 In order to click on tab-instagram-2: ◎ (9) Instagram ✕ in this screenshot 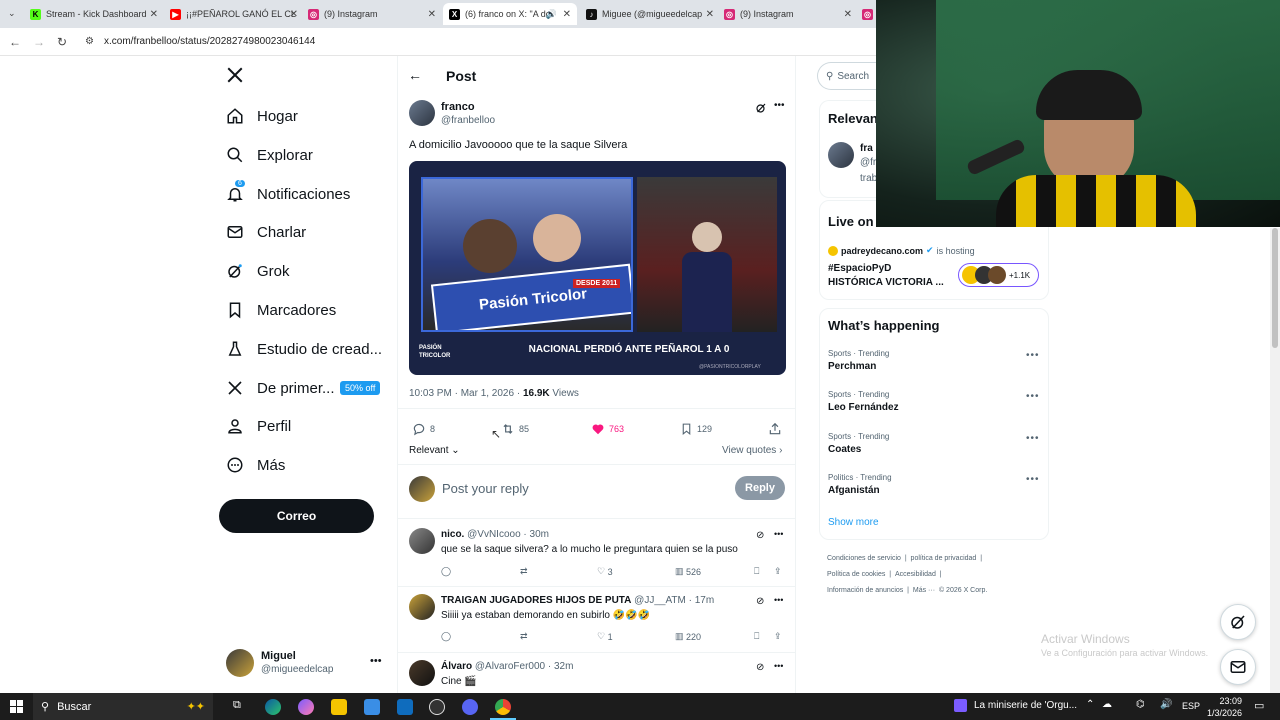, I will do `click(789, 14)`.